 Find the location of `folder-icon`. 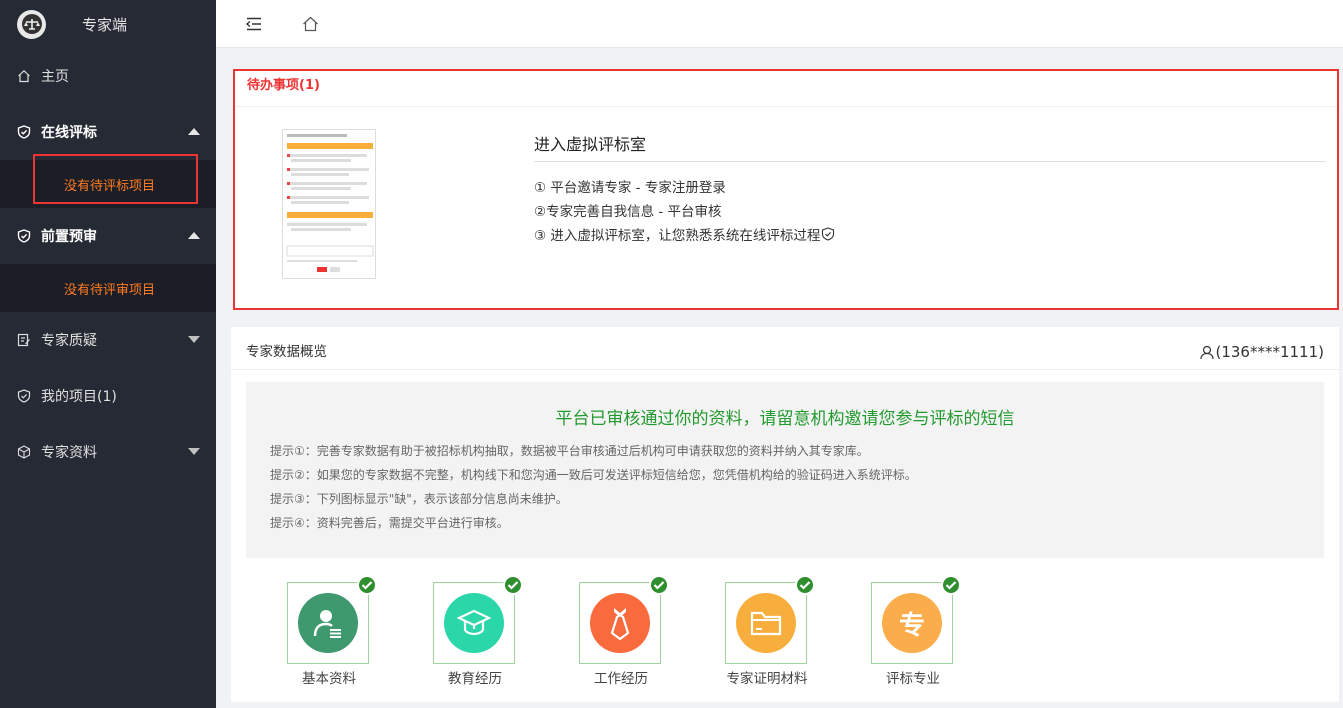

folder-icon is located at coordinates (766, 623).